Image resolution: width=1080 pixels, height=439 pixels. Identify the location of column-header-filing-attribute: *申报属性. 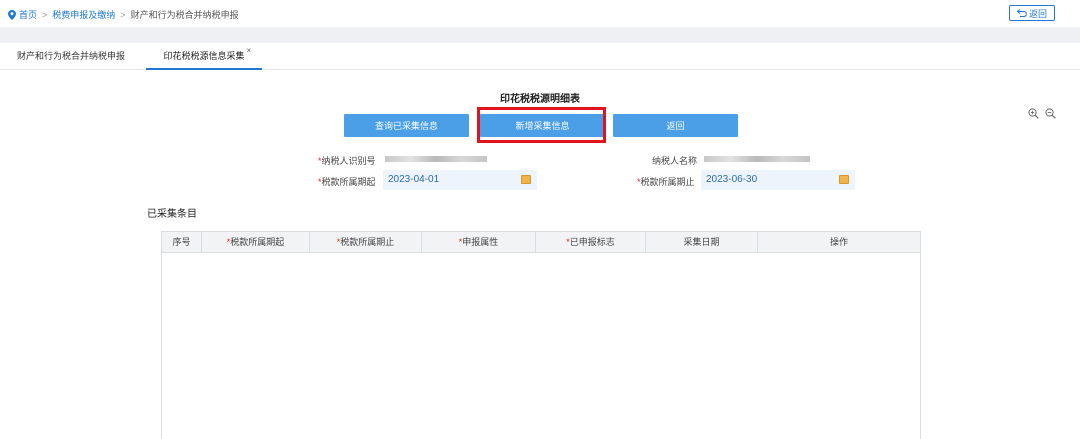
(479, 242).